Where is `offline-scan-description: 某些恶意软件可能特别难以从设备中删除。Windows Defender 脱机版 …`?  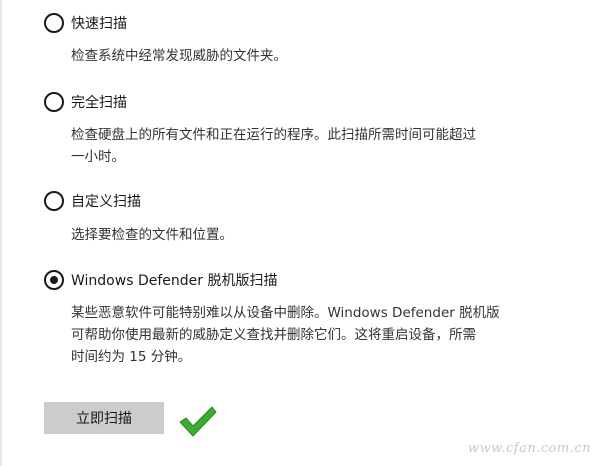 offline-scan-description: 某些恶意软件可能特别难以从设备中删除。Windows Defender 脱机版 … is located at coordinates (306, 335).